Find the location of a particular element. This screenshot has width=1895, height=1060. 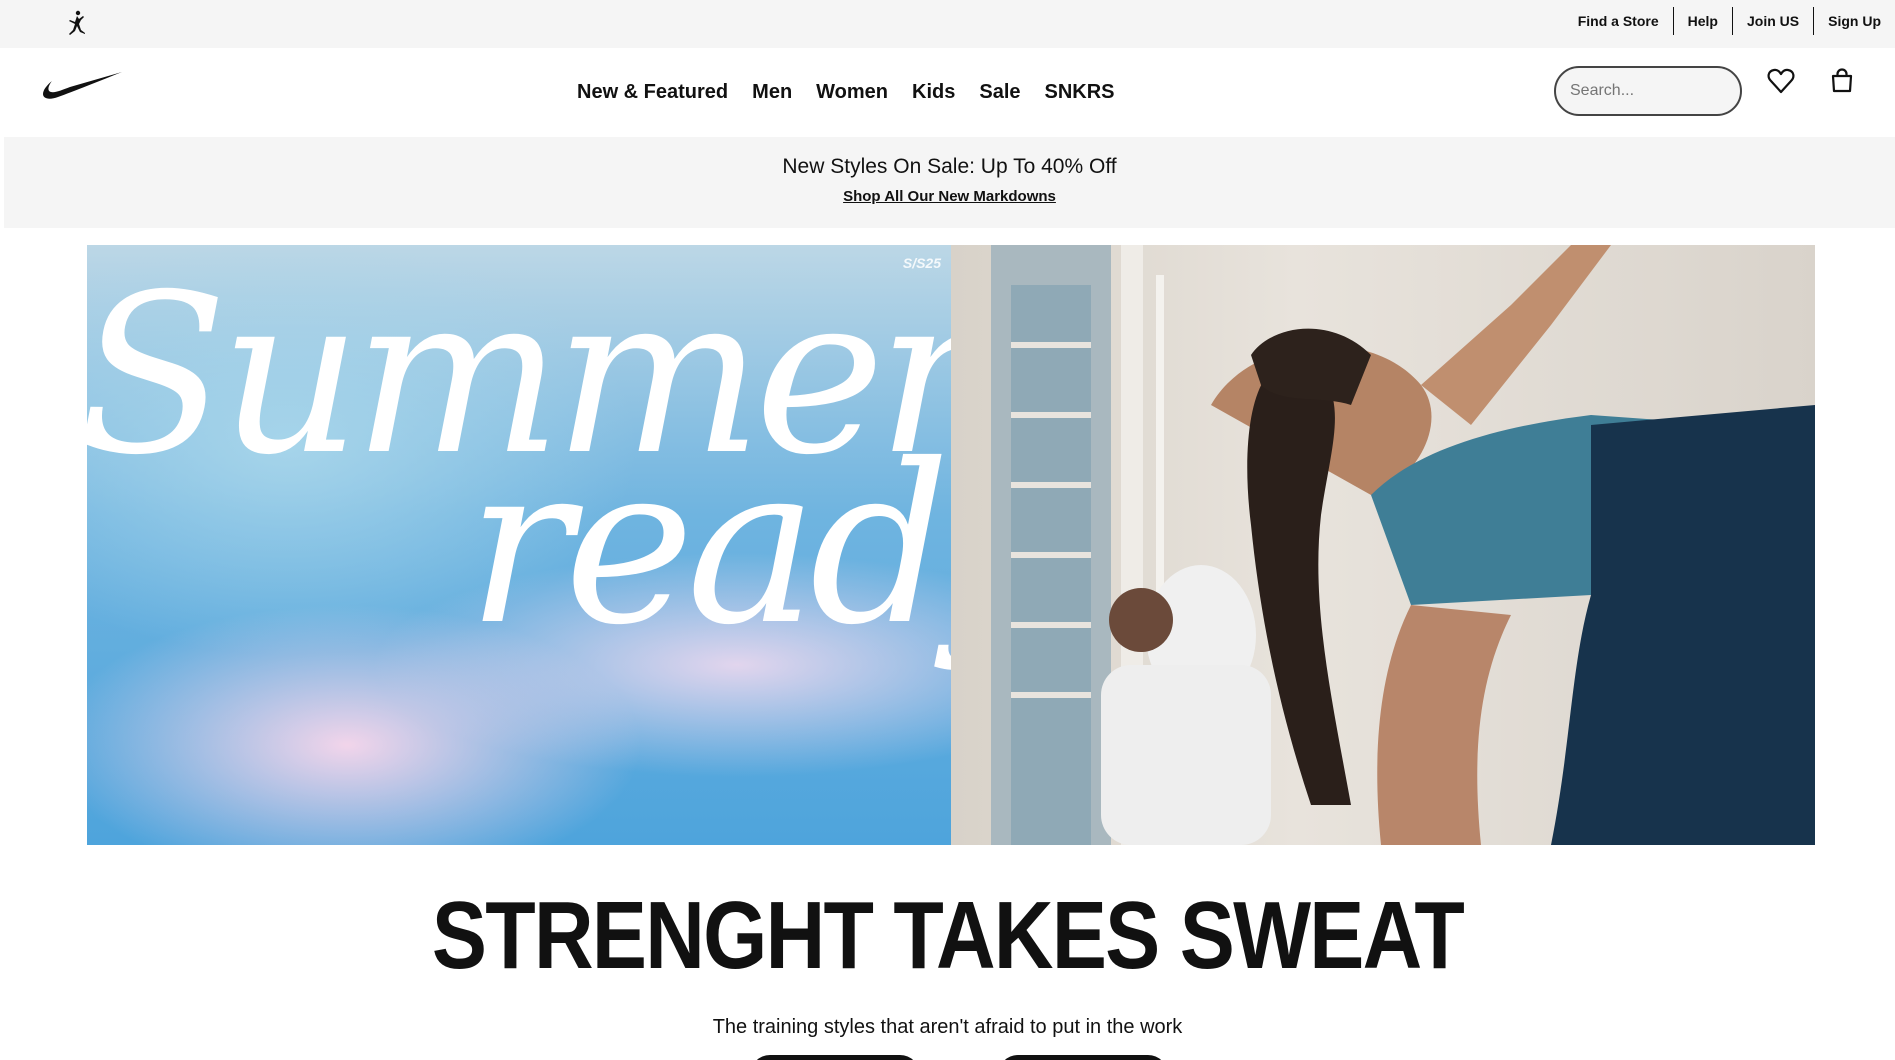

promo-title: New Styles On Sale: Up To 40% Off is located at coordinates (949, 166).